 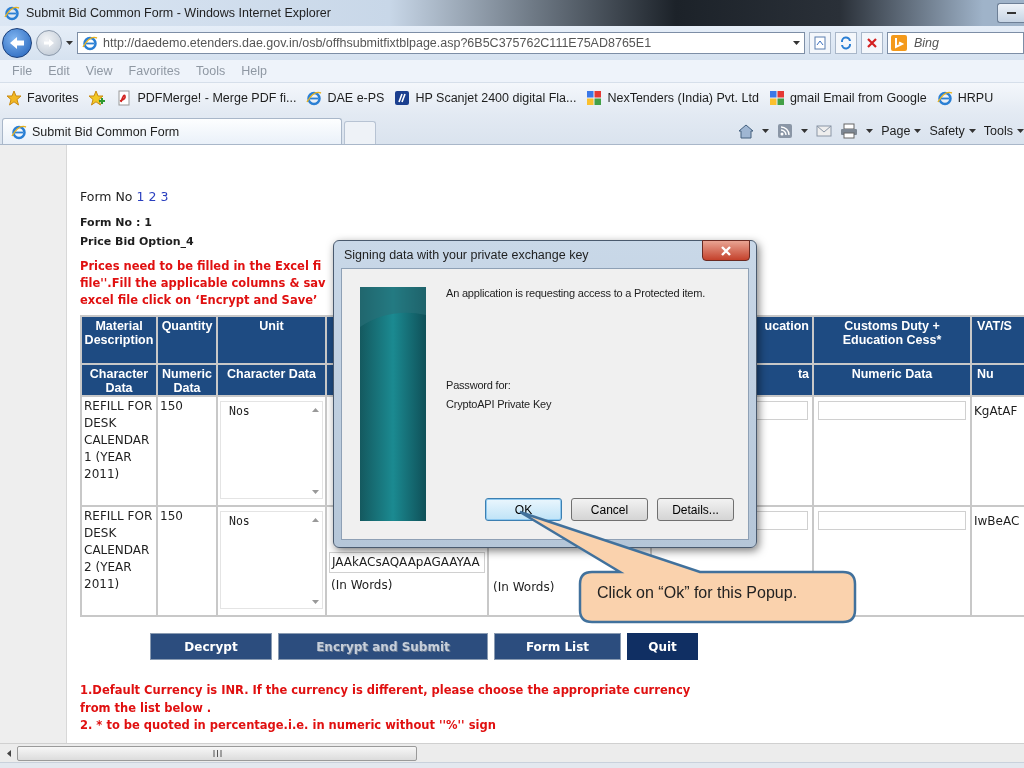 I want to click on browser-logo-icon, so click(x=12, y=13).